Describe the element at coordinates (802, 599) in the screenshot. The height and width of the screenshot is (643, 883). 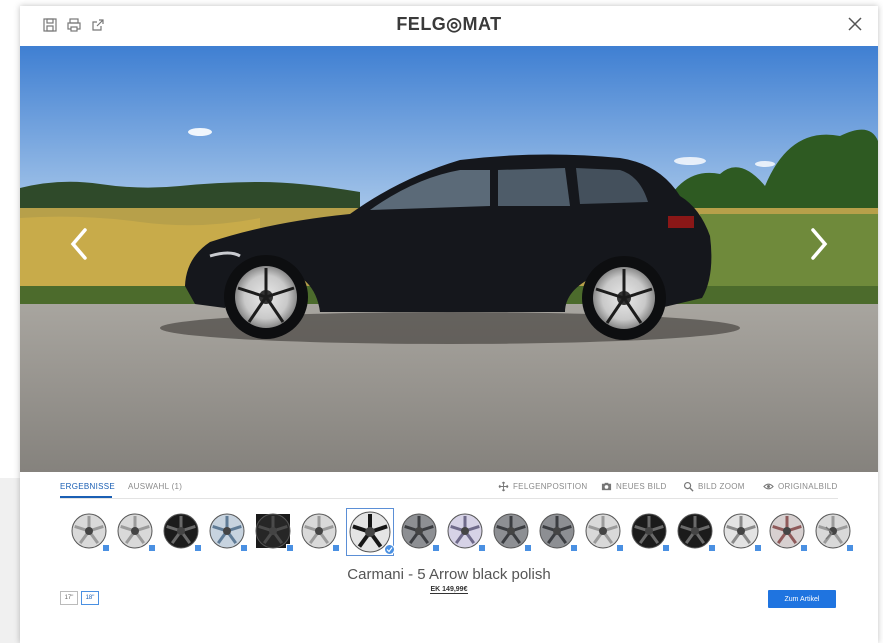
I see `zum-artikel-button: Zum Artikel` at that location.